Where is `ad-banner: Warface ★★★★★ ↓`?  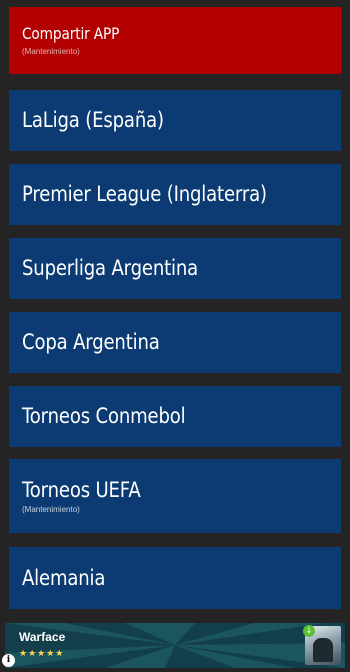
ad-banner: Warface ★★★★★ ↓ is located at coordinates (175, 645).